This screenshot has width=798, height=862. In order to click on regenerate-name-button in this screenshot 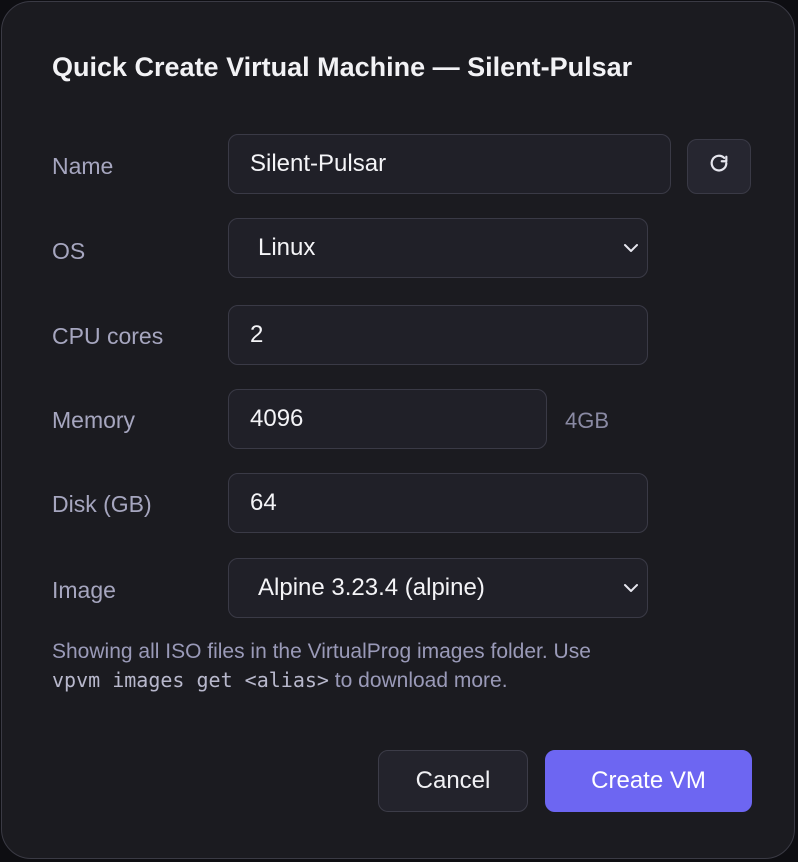, I will do `click(719, 166)`.